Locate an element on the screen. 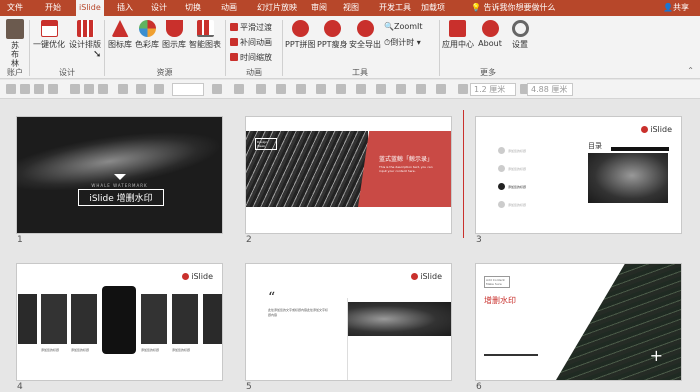  icon-library-icon is located at coordinates (120, 28).